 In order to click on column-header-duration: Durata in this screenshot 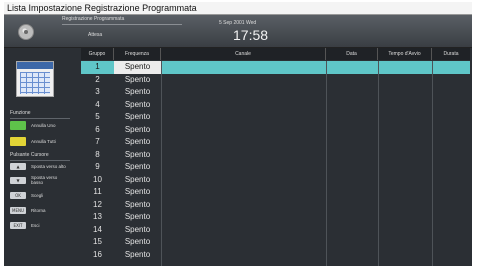, I will do `click(451, 54)`.